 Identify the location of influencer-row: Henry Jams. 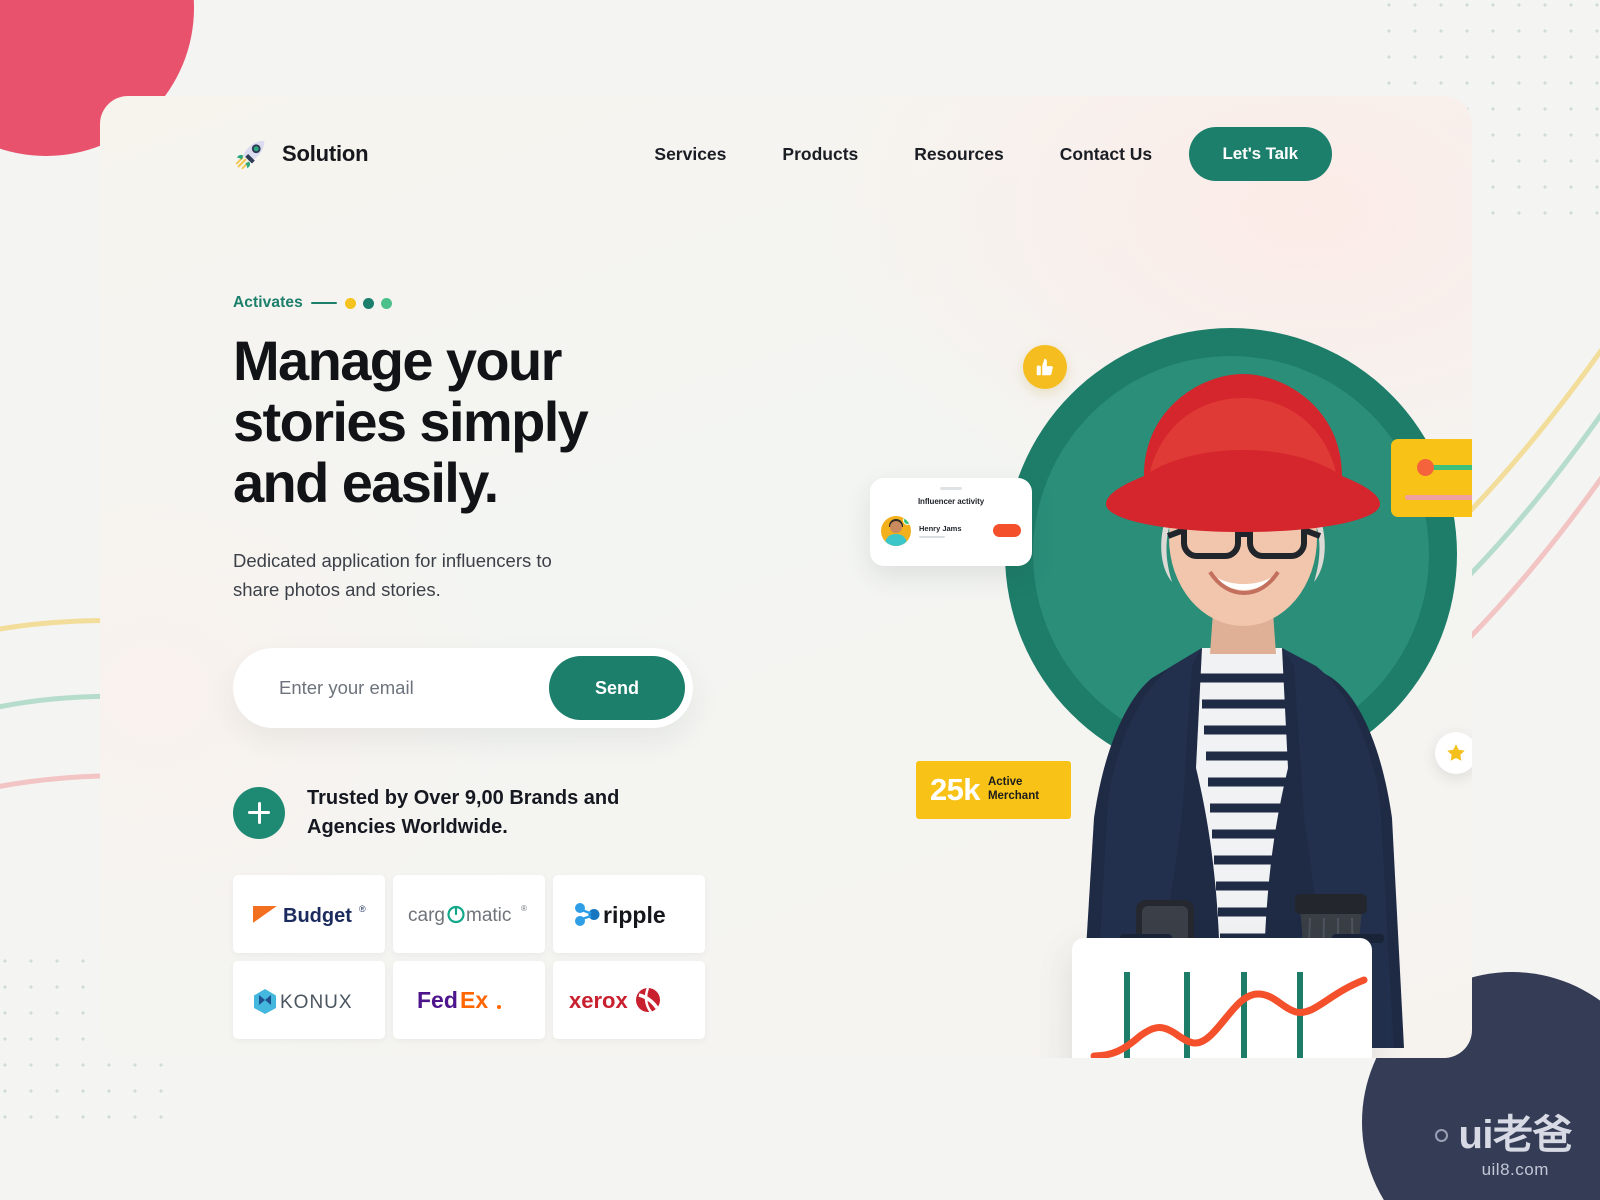
(951, 530).